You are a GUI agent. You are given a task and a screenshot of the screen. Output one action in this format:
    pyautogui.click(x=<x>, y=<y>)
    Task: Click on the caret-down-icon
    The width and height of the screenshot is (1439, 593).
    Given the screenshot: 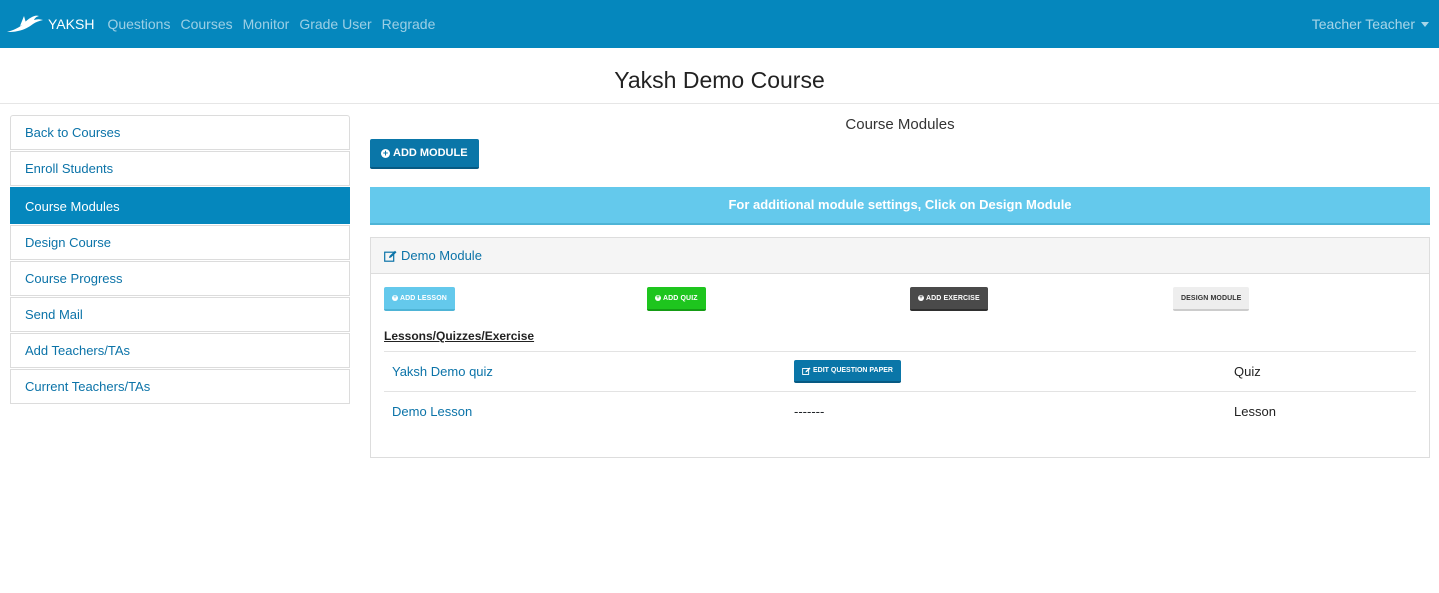 What is the action you would take?
    pyautogui.click(x=1425, y=24)
    